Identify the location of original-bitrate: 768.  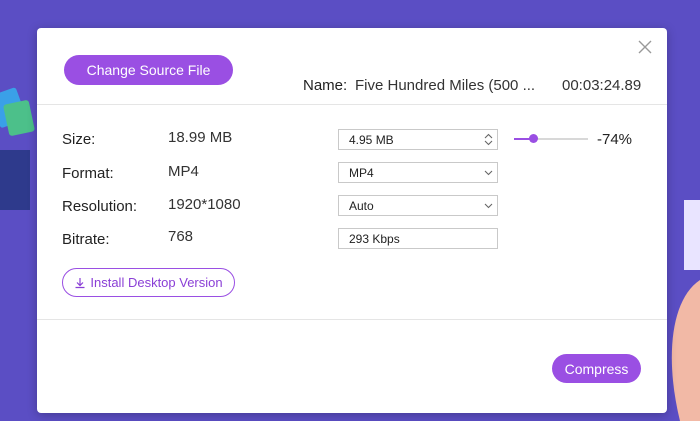
(181, 236).